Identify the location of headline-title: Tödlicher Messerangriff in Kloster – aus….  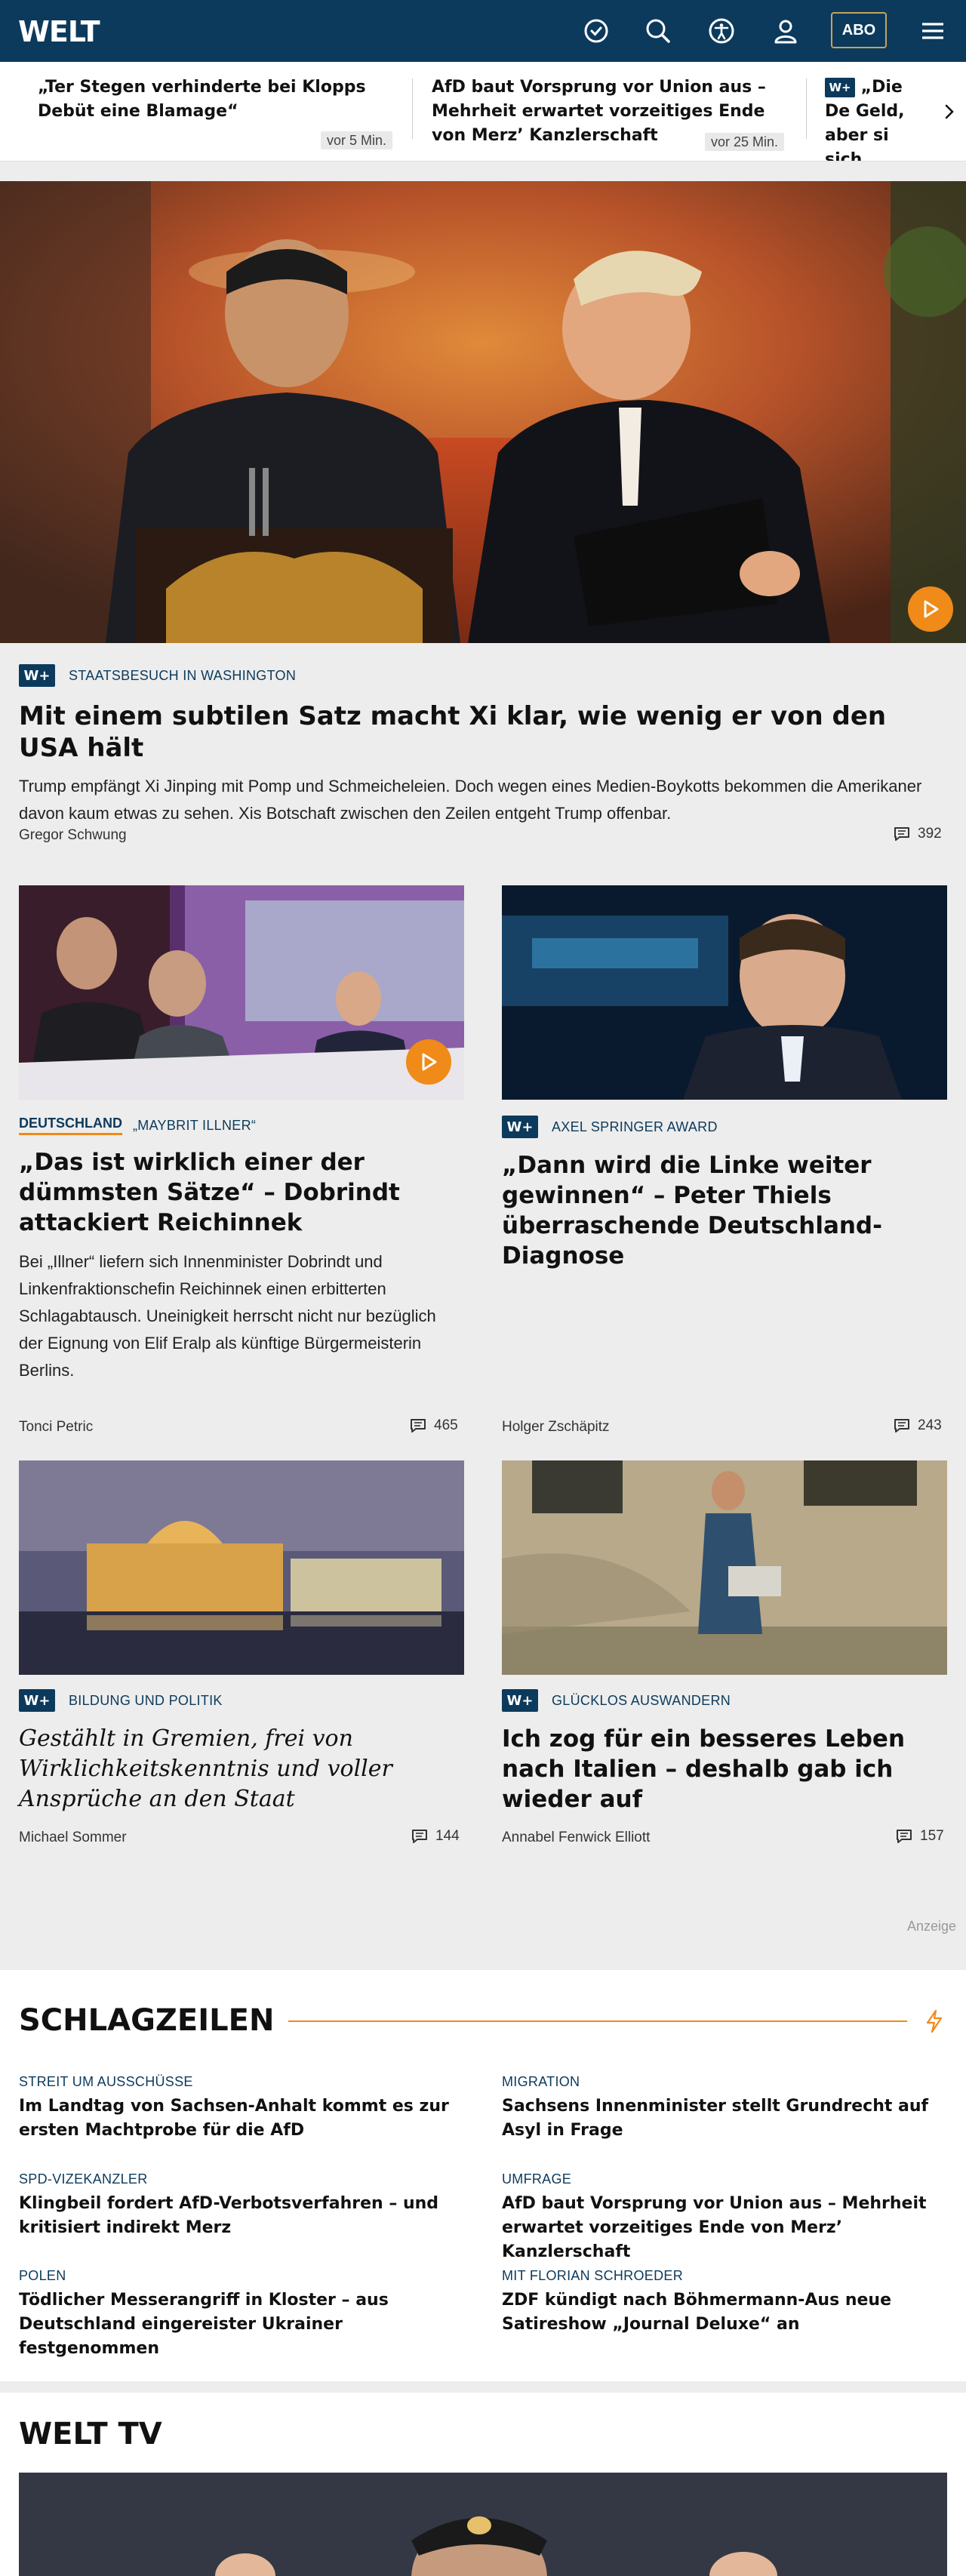
(241, 2324).